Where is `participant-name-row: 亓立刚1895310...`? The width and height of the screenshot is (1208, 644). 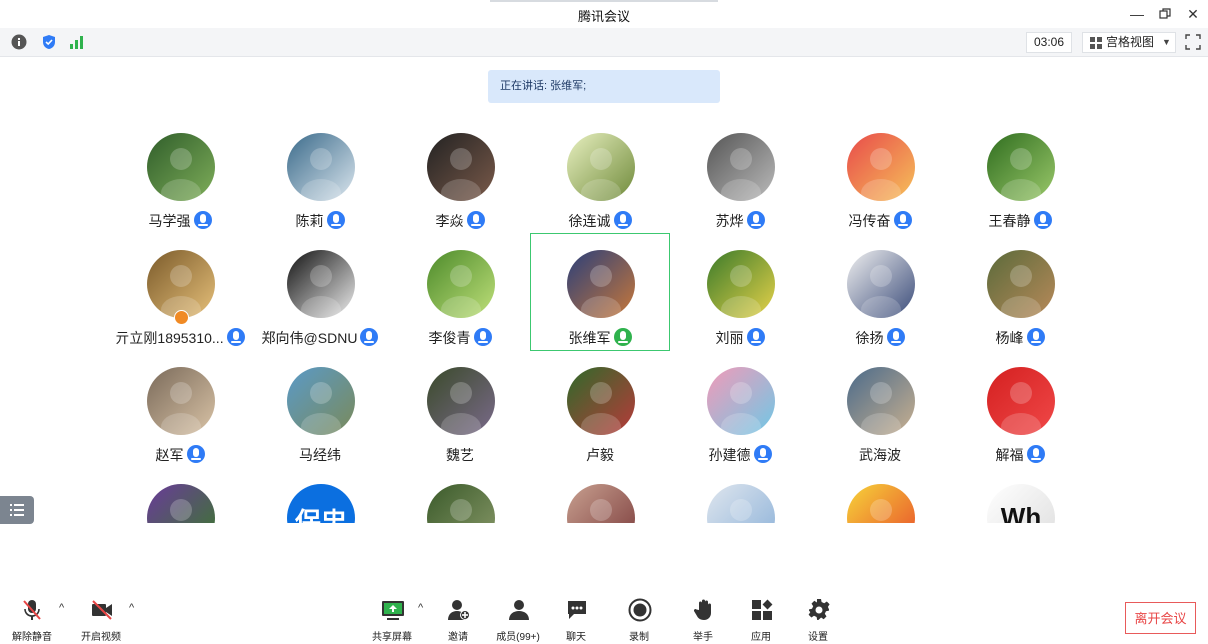
participant-name-row: 亓立刚1895310... is located at coordinates (180, 338).